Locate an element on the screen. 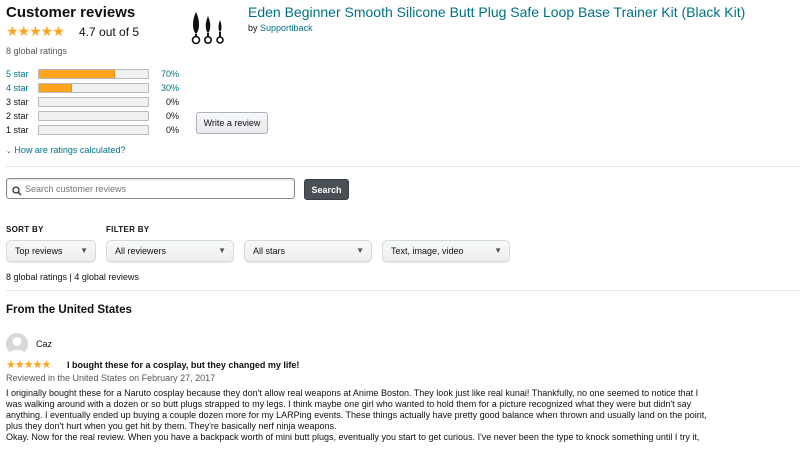 This screenshot has height=453, width=800. search-icon is located at coordinates (17, 192).